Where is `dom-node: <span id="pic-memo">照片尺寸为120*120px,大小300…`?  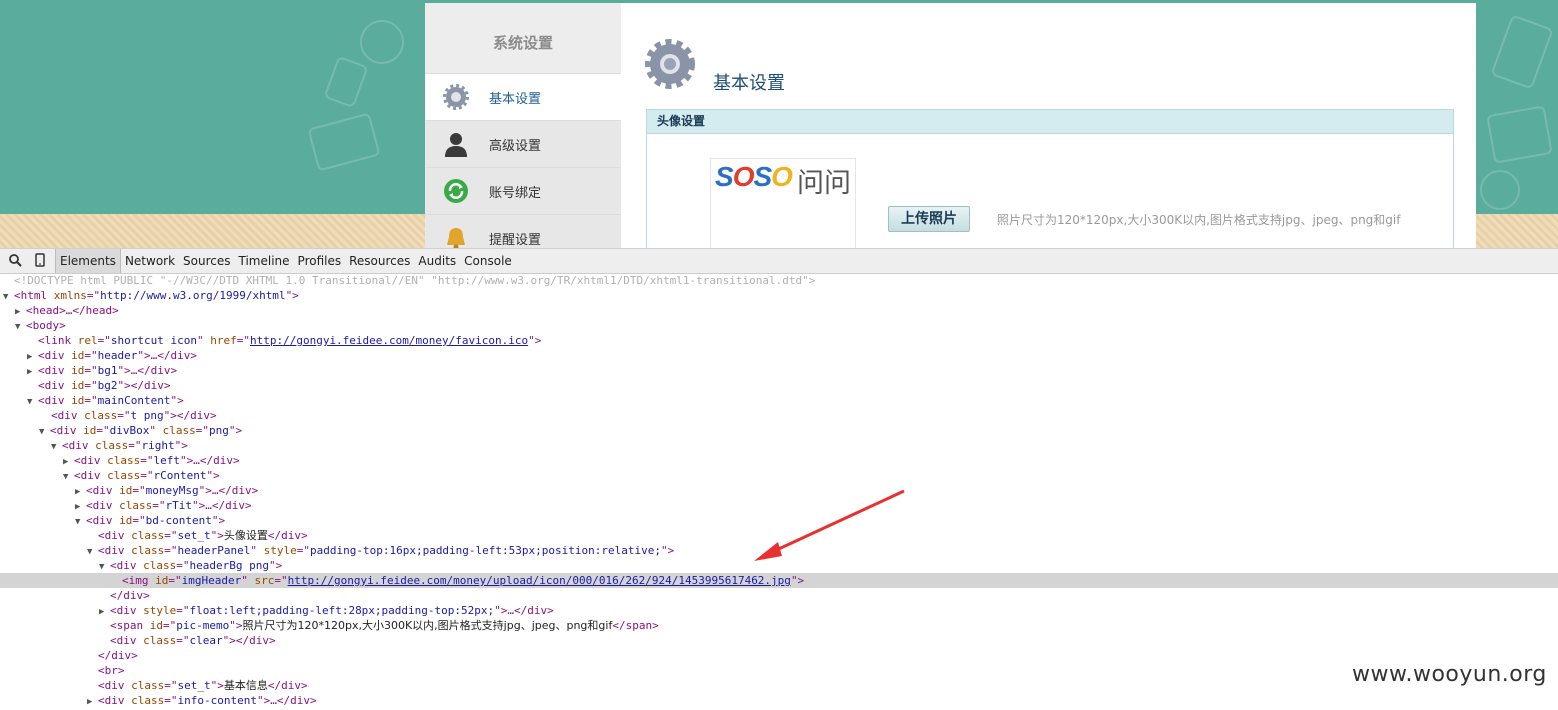 dom-node: <span id="pic-memo">照片尺寸为120*120px,大小300… is located at coordinates (779, 625).